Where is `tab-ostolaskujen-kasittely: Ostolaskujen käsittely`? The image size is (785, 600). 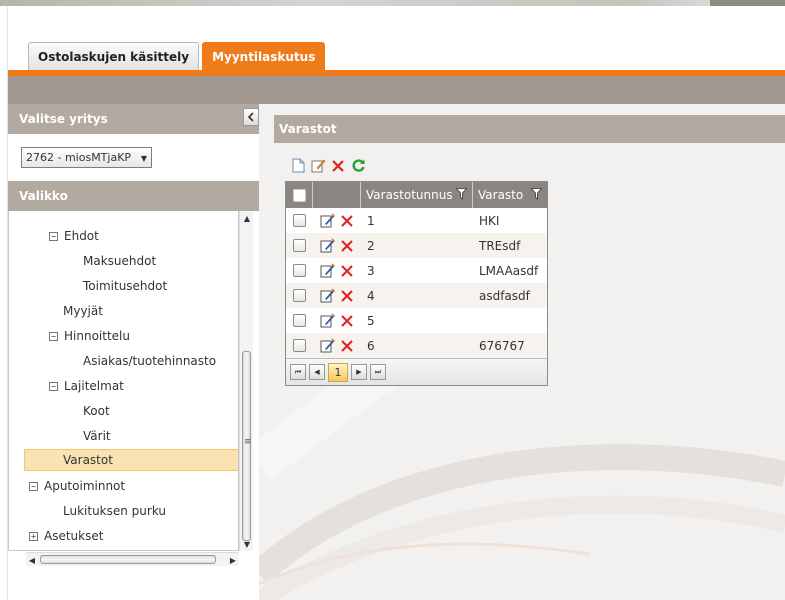 tab-ostolaskujen-kasittely: Ostolaskujen käsittely is located at coordinates (114, 56).